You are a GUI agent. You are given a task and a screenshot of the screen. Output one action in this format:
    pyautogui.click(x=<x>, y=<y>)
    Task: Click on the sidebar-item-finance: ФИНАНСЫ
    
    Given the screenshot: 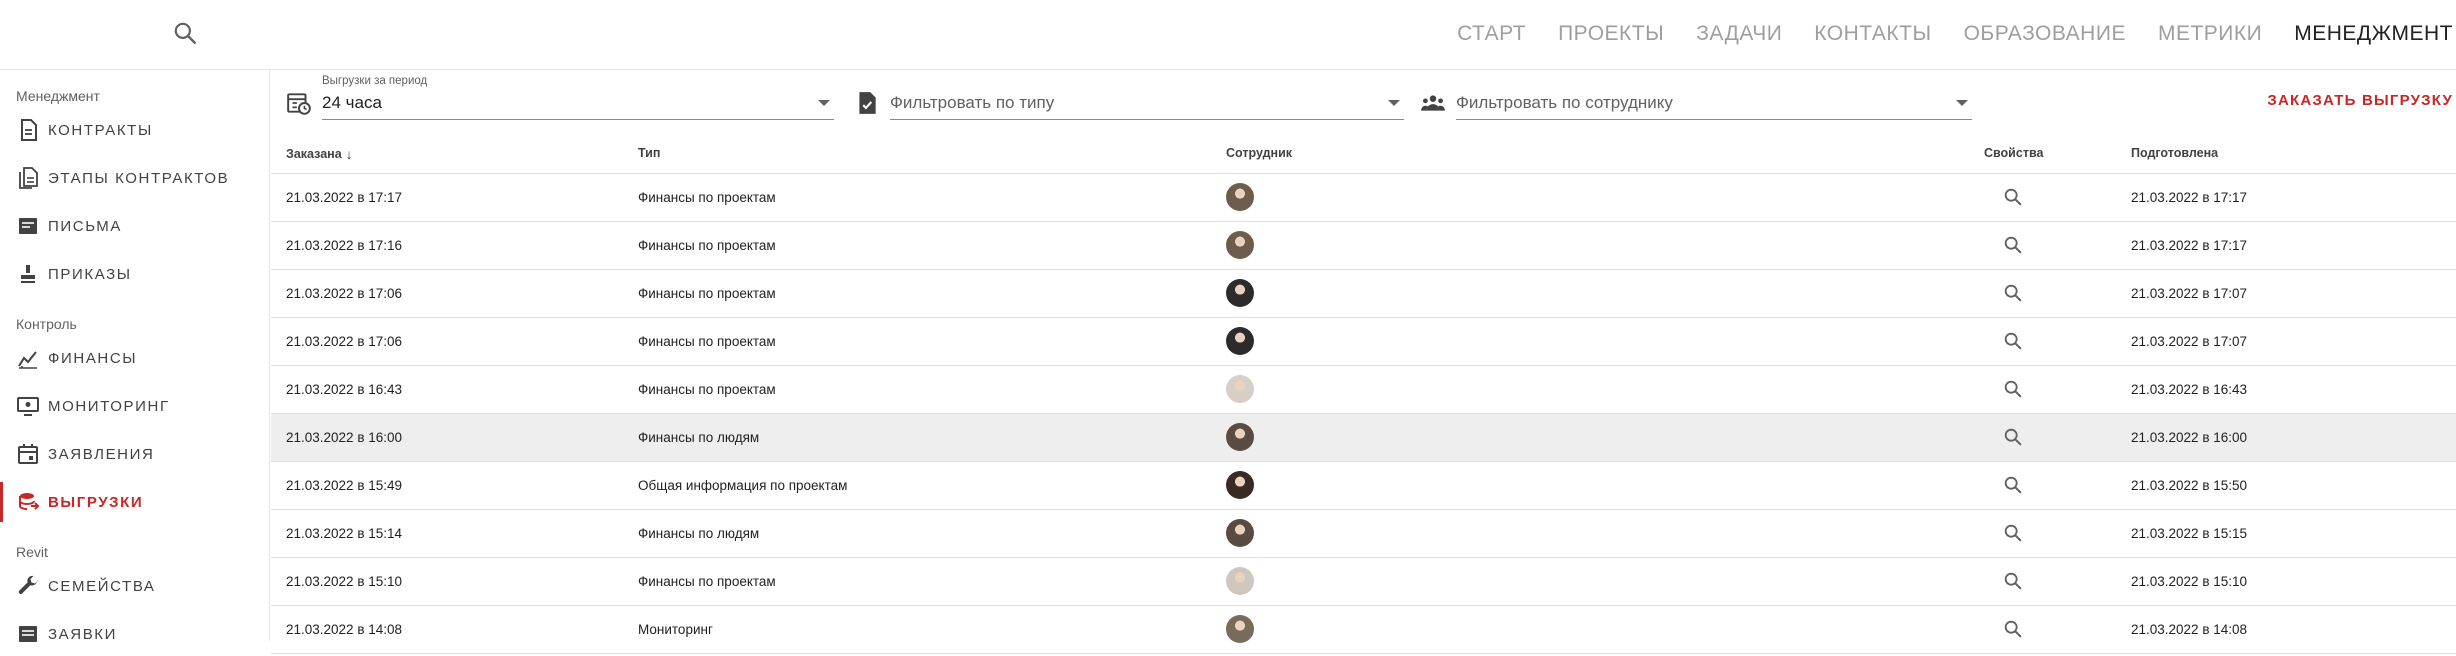 What is the action you would take?
    pyautogui.click(x=134, y=358)
    